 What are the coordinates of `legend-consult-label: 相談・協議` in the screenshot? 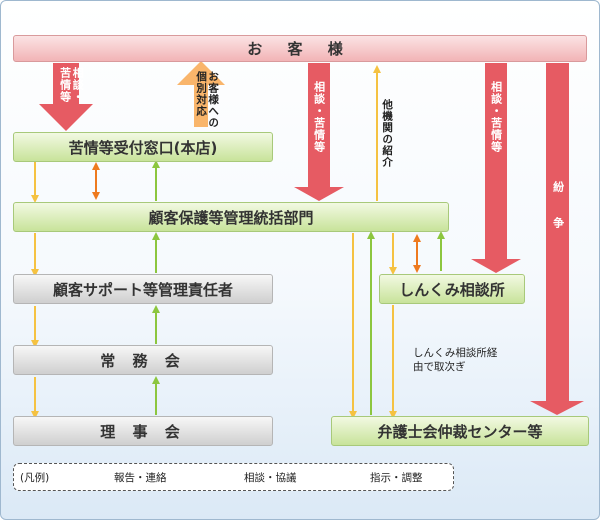 It's located at (270, 478).